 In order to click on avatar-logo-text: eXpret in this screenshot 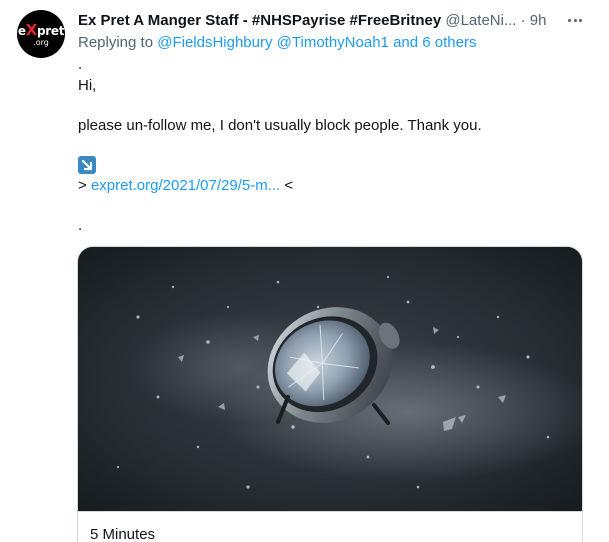, I will do `click(41, 29)`.